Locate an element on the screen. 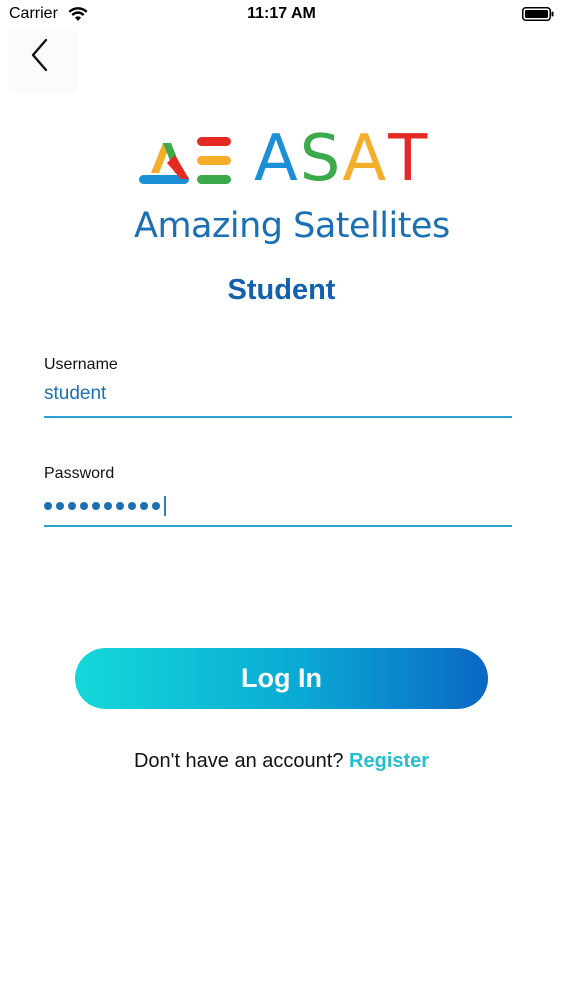  register-row: Don't have an account? Register is located at coordinates (281, 761).